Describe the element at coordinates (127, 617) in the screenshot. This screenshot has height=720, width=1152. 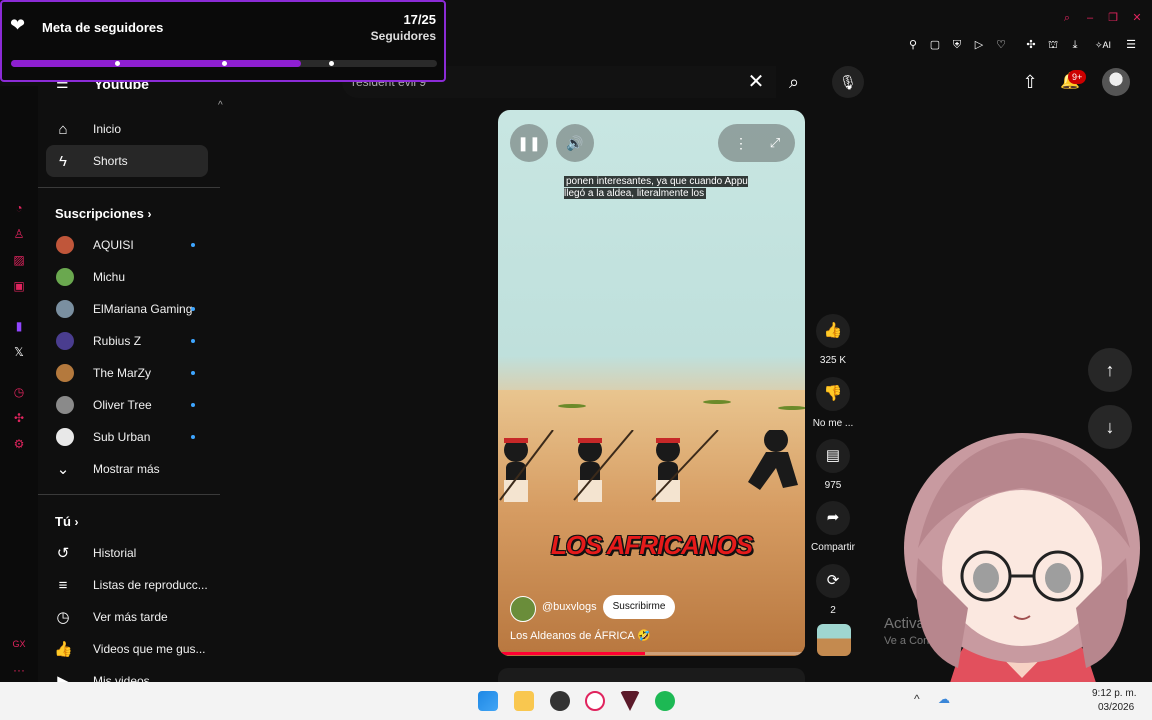
I see `sidebar-item-watch-later: ◷ Ver más tarde` at that location.